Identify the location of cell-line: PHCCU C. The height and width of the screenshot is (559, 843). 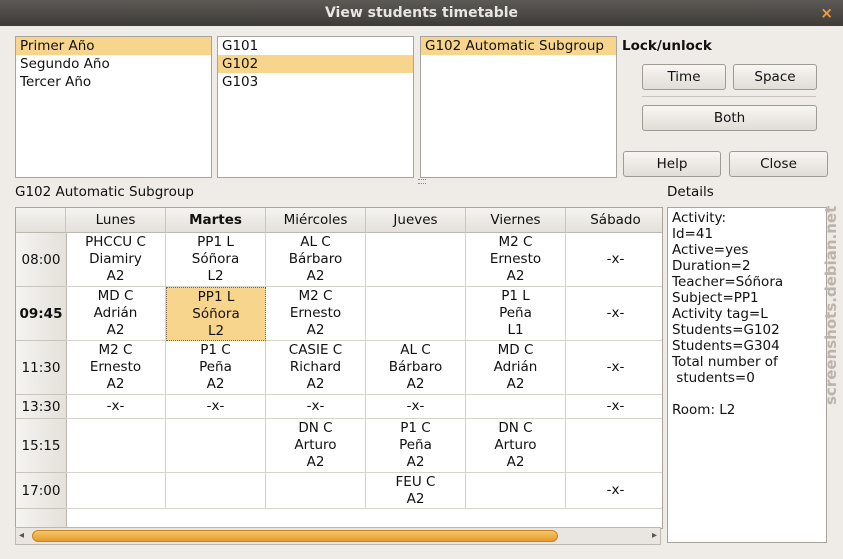
(115, 242).